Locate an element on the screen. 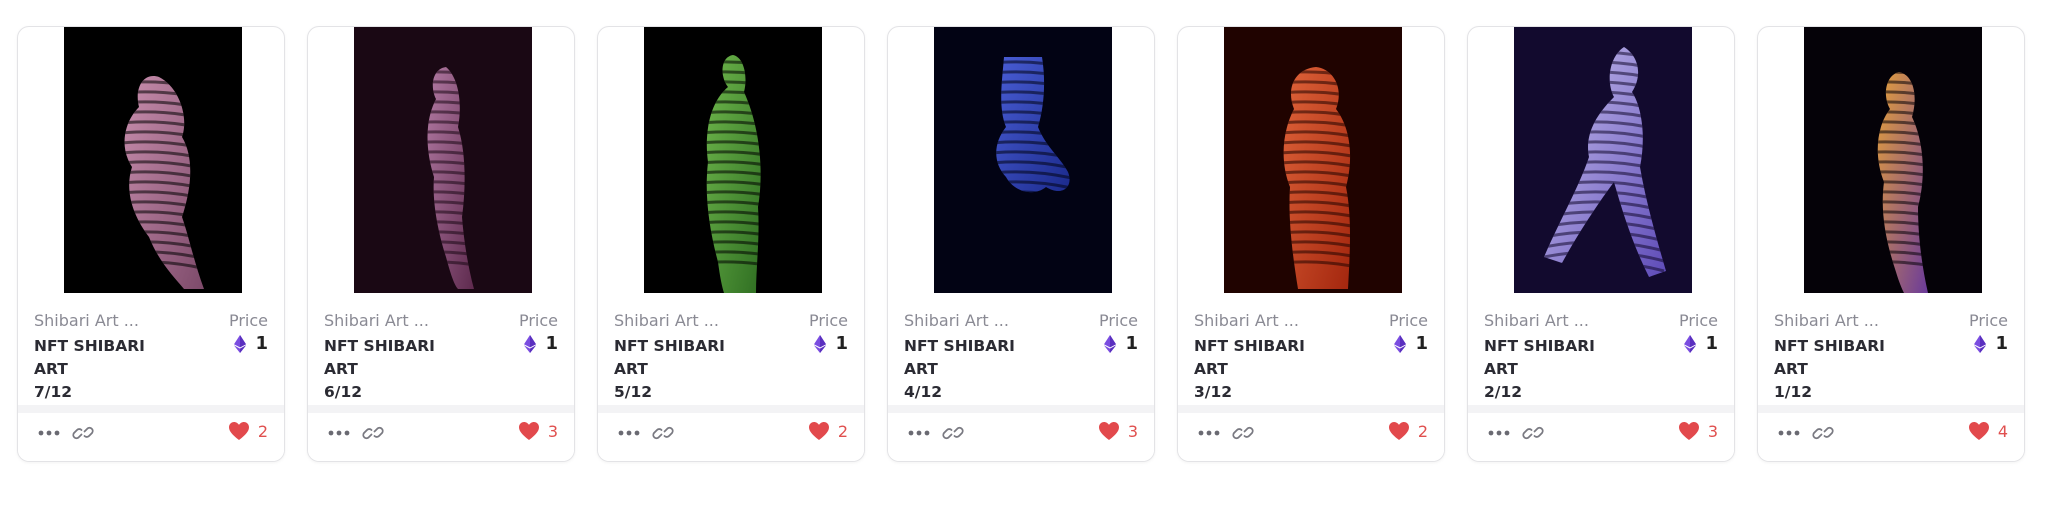 This screenshot has width=2048, height=513. nft-title: NFT SHIBARI ART 1/12 is located at coordinates (1849, 369).